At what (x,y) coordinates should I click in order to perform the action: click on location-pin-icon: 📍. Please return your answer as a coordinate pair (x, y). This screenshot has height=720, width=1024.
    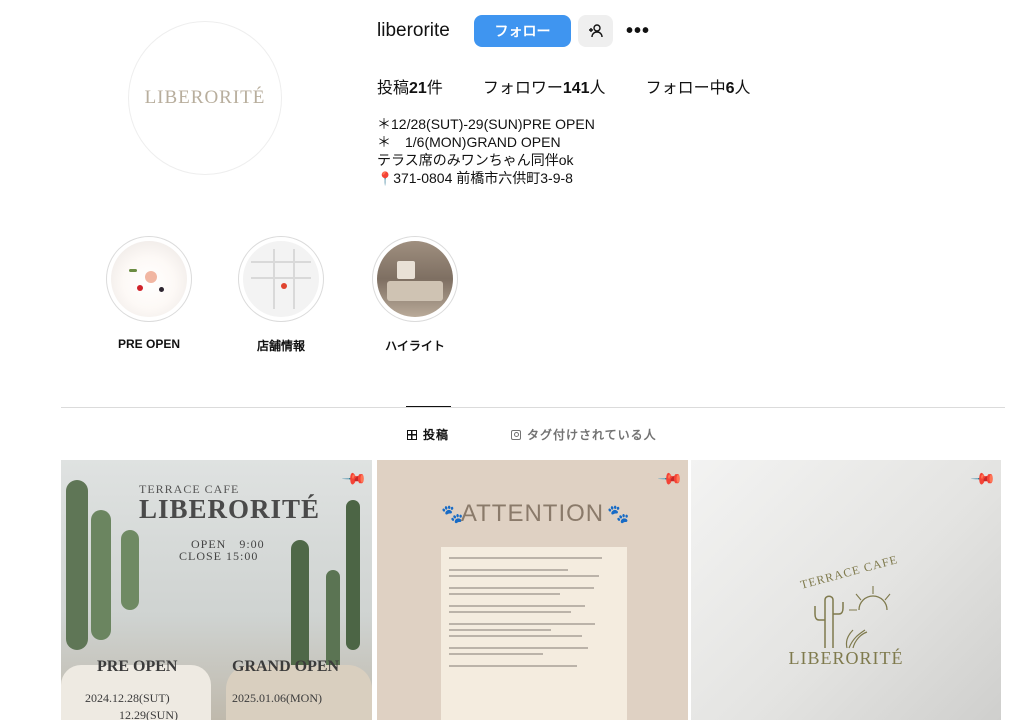
    Looking at the image, I should click on (385, 178).